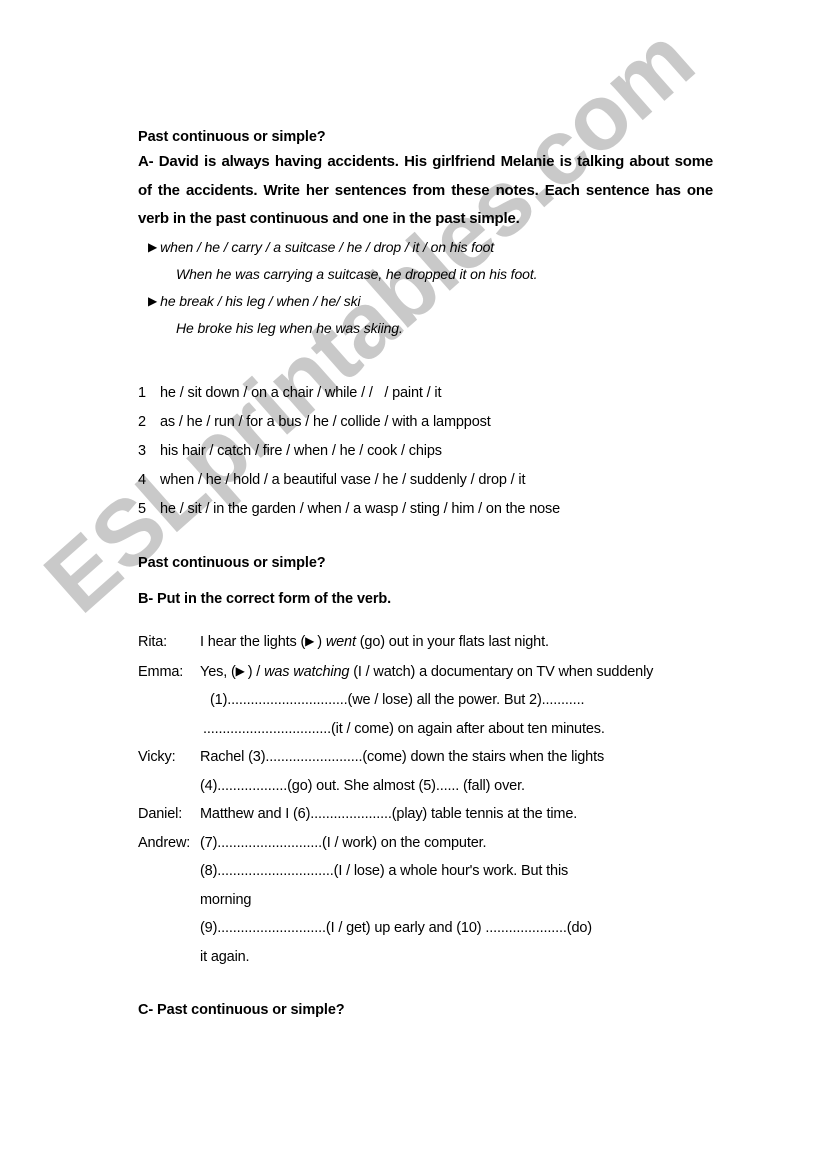  Describe the element at coordinates (218, 671) in the screenshot. I see `dialogue-text: Yes, (` at that location.